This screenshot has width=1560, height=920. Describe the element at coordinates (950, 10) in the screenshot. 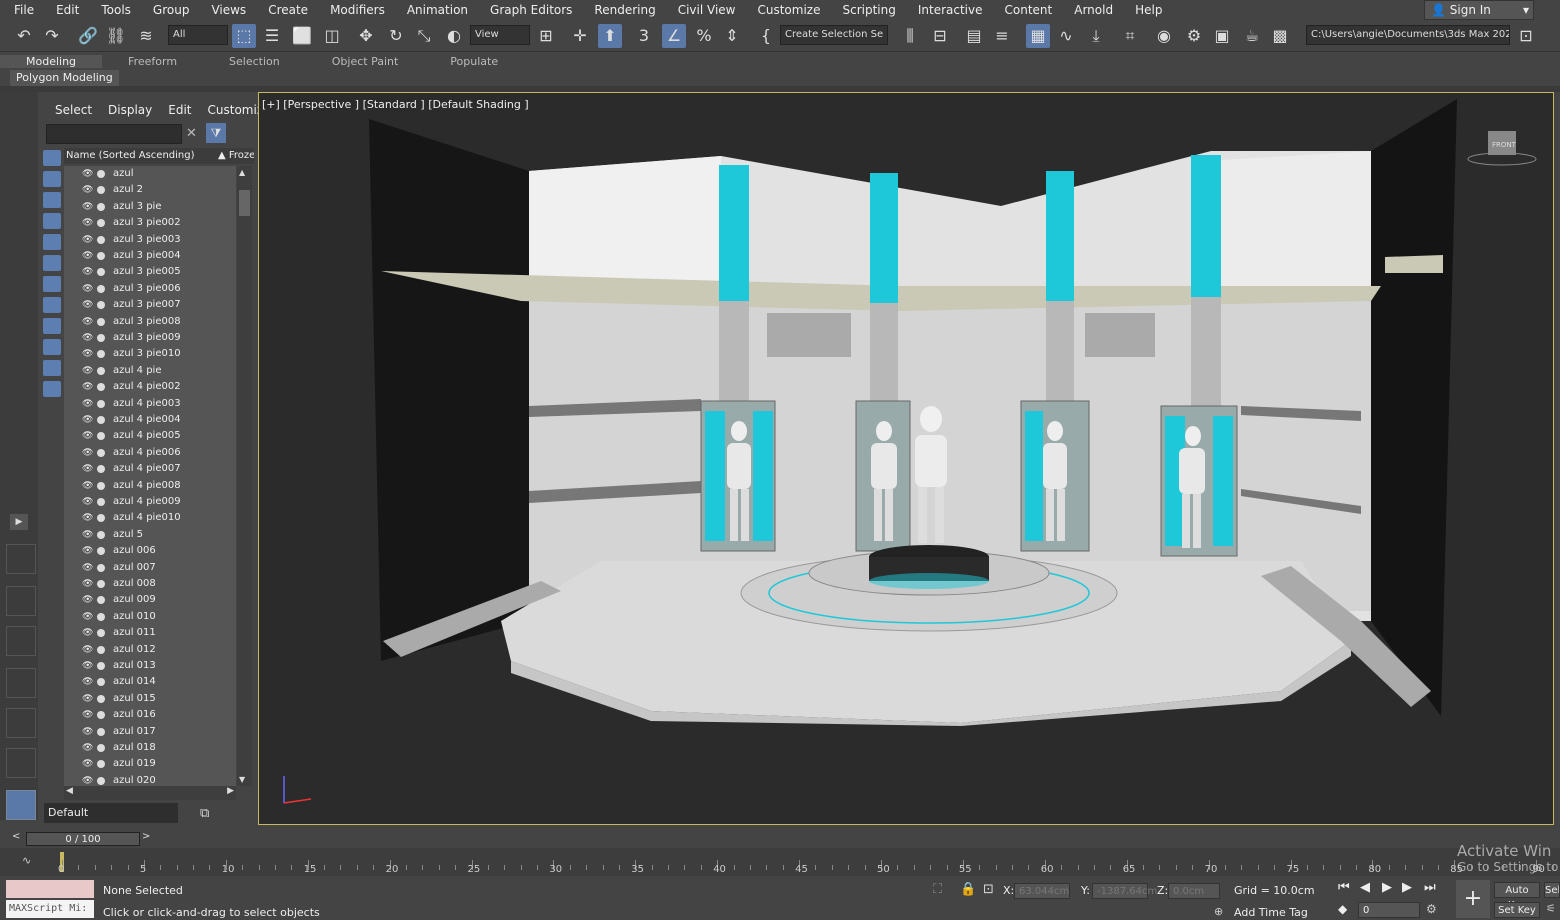

I see `menu-interactive: Interactive` at that location.